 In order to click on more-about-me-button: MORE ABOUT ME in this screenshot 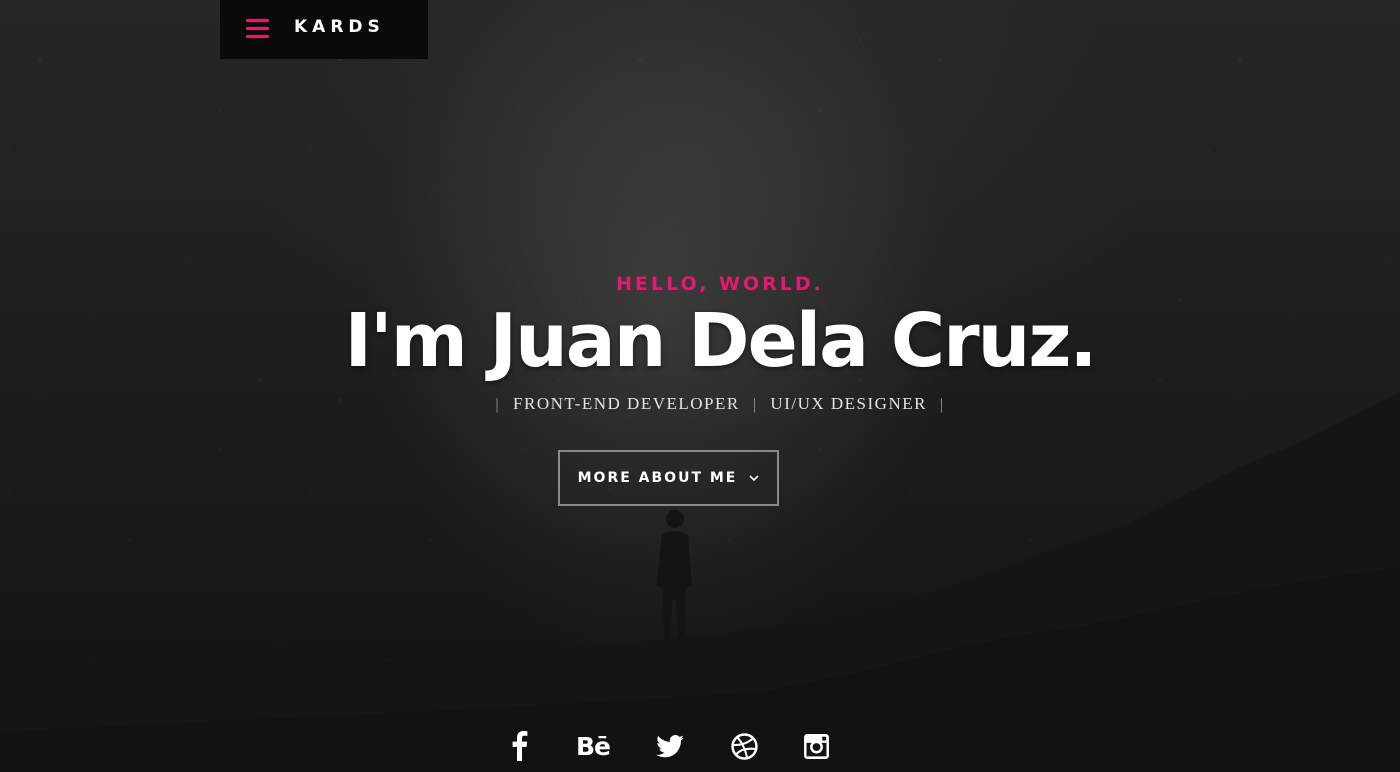, I will do `click(668, 478)`.